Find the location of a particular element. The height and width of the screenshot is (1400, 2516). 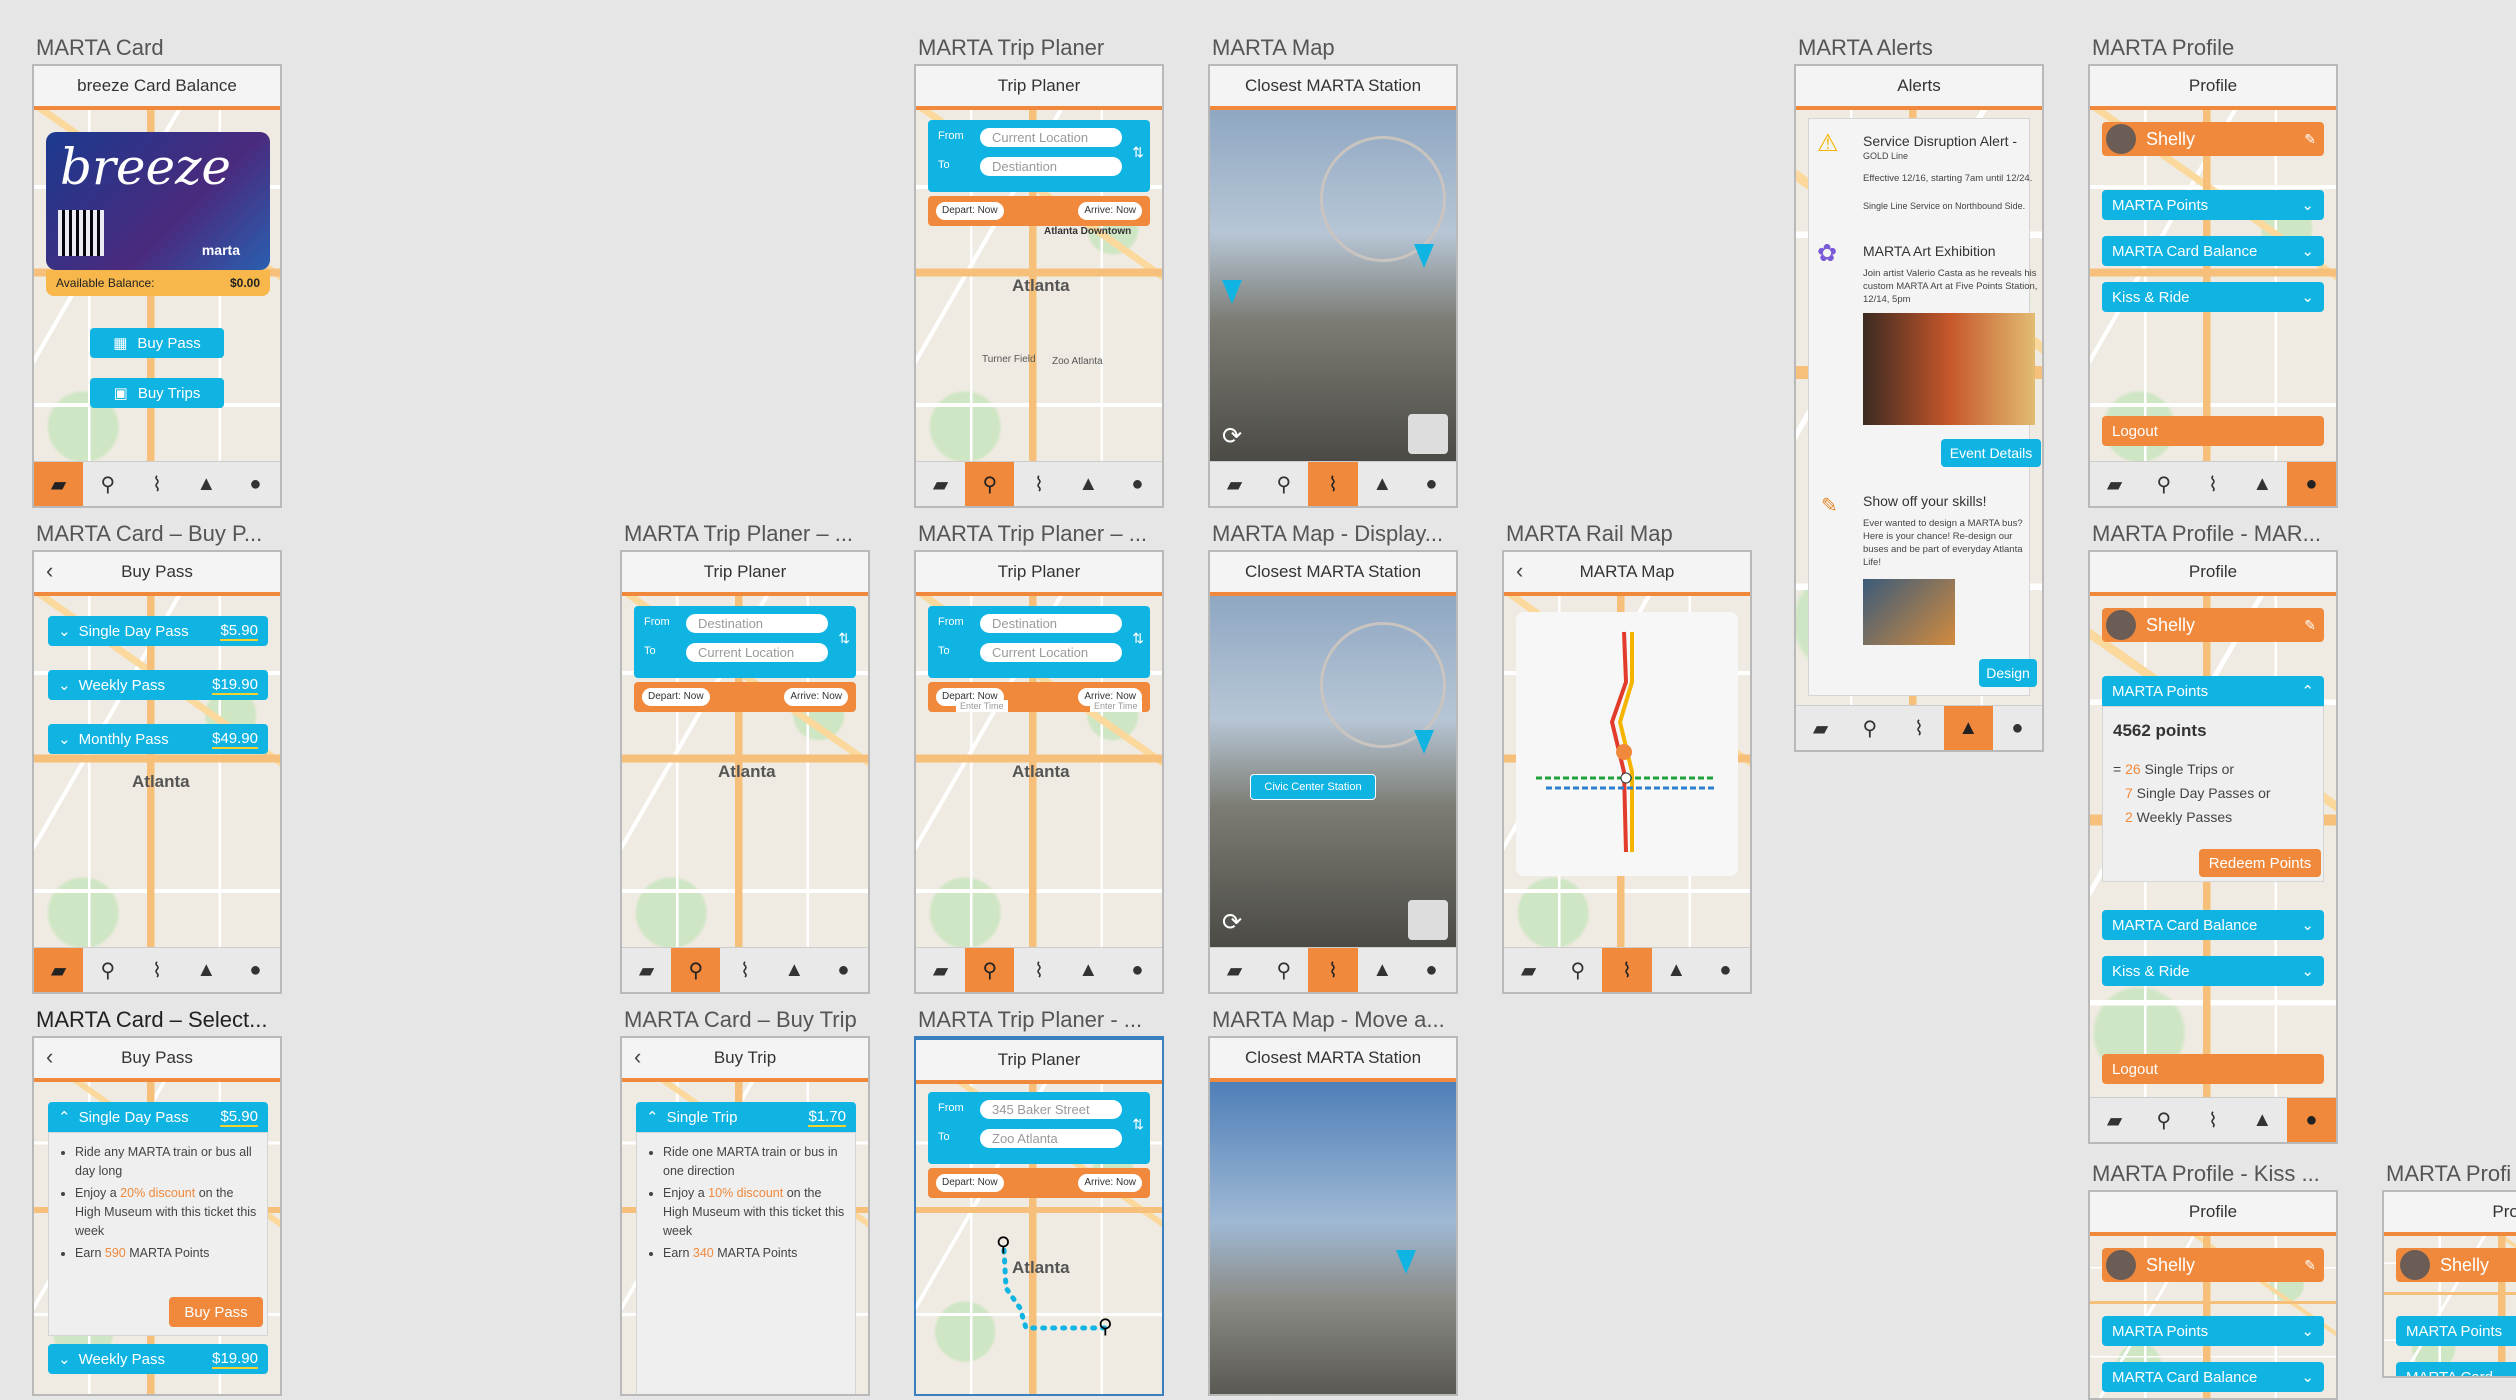

depart-time-input: Enter Time is located at coordinates (982, 706).